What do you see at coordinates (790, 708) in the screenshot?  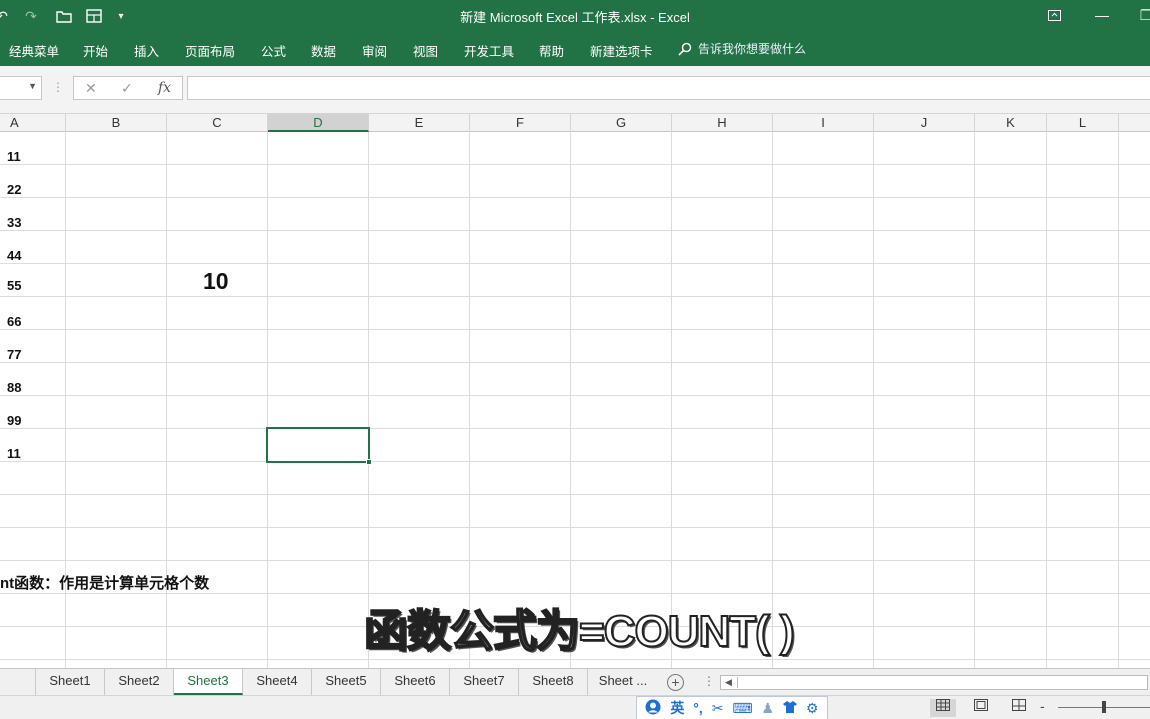 I see `skin-icon` at bounding box center [790, 708].